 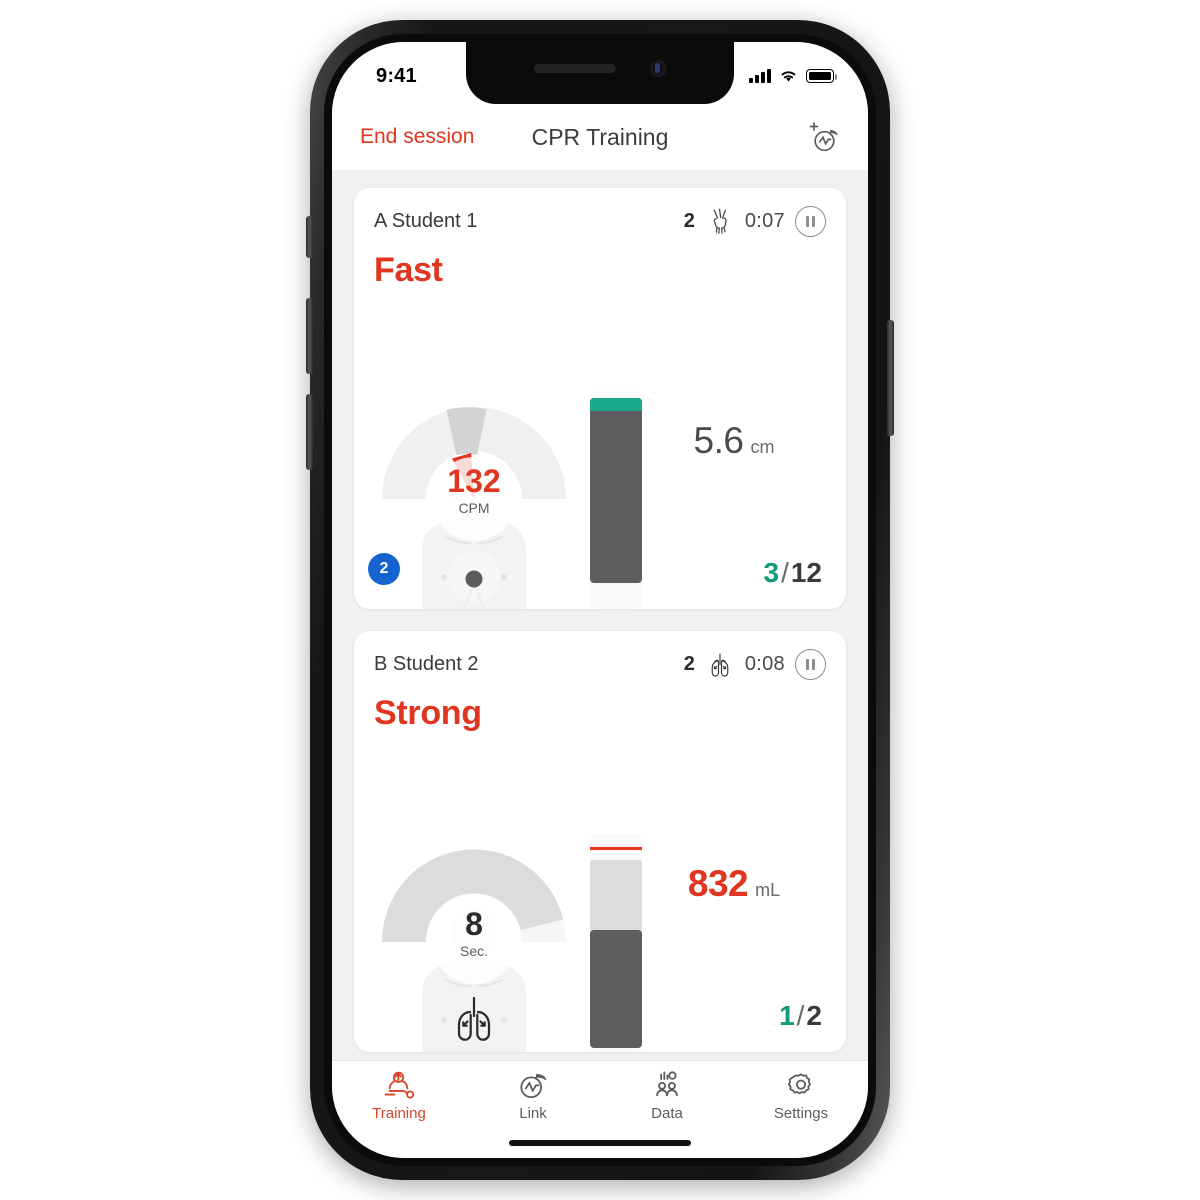 I want to click on depth-measure: 5.6 cm, so click(x=734, y=450).